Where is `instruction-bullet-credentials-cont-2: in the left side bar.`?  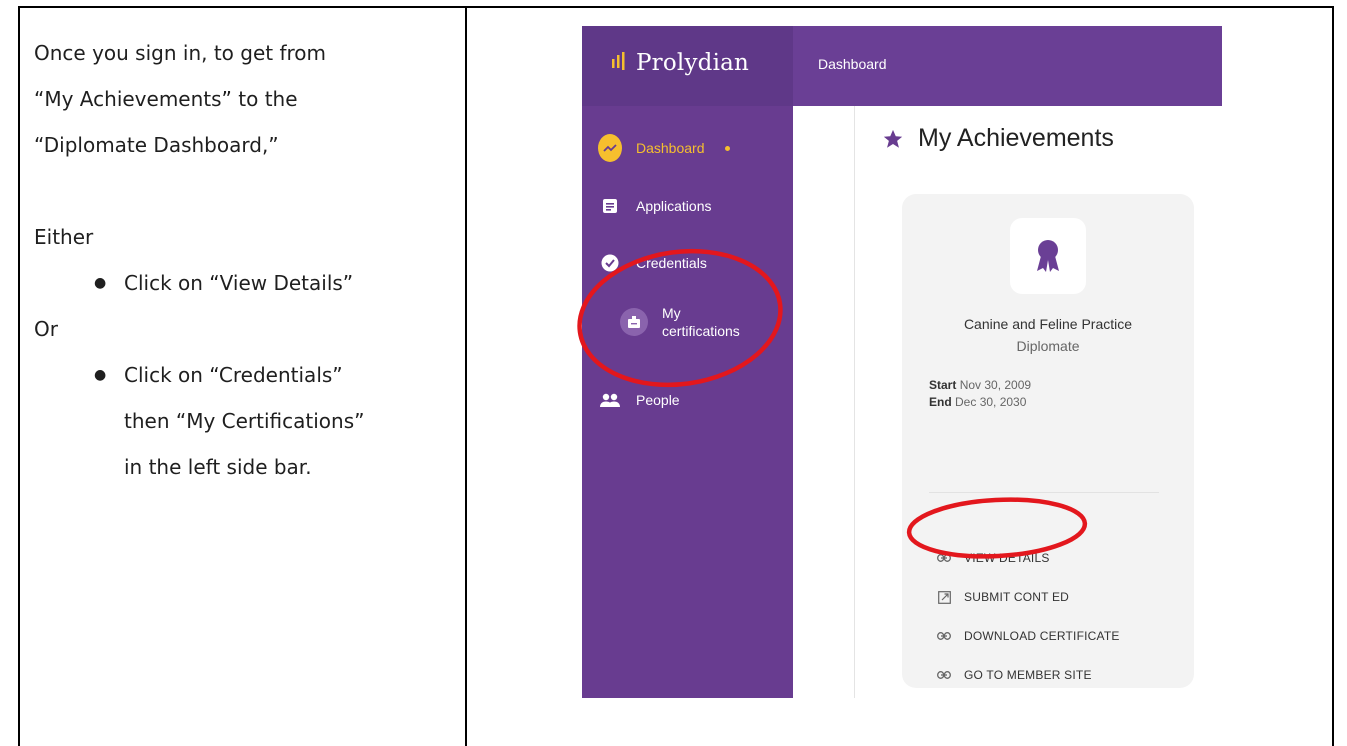
instruction-bullet-credentials-cont-2: in the left side bar. is located at coordinates (218, 467).